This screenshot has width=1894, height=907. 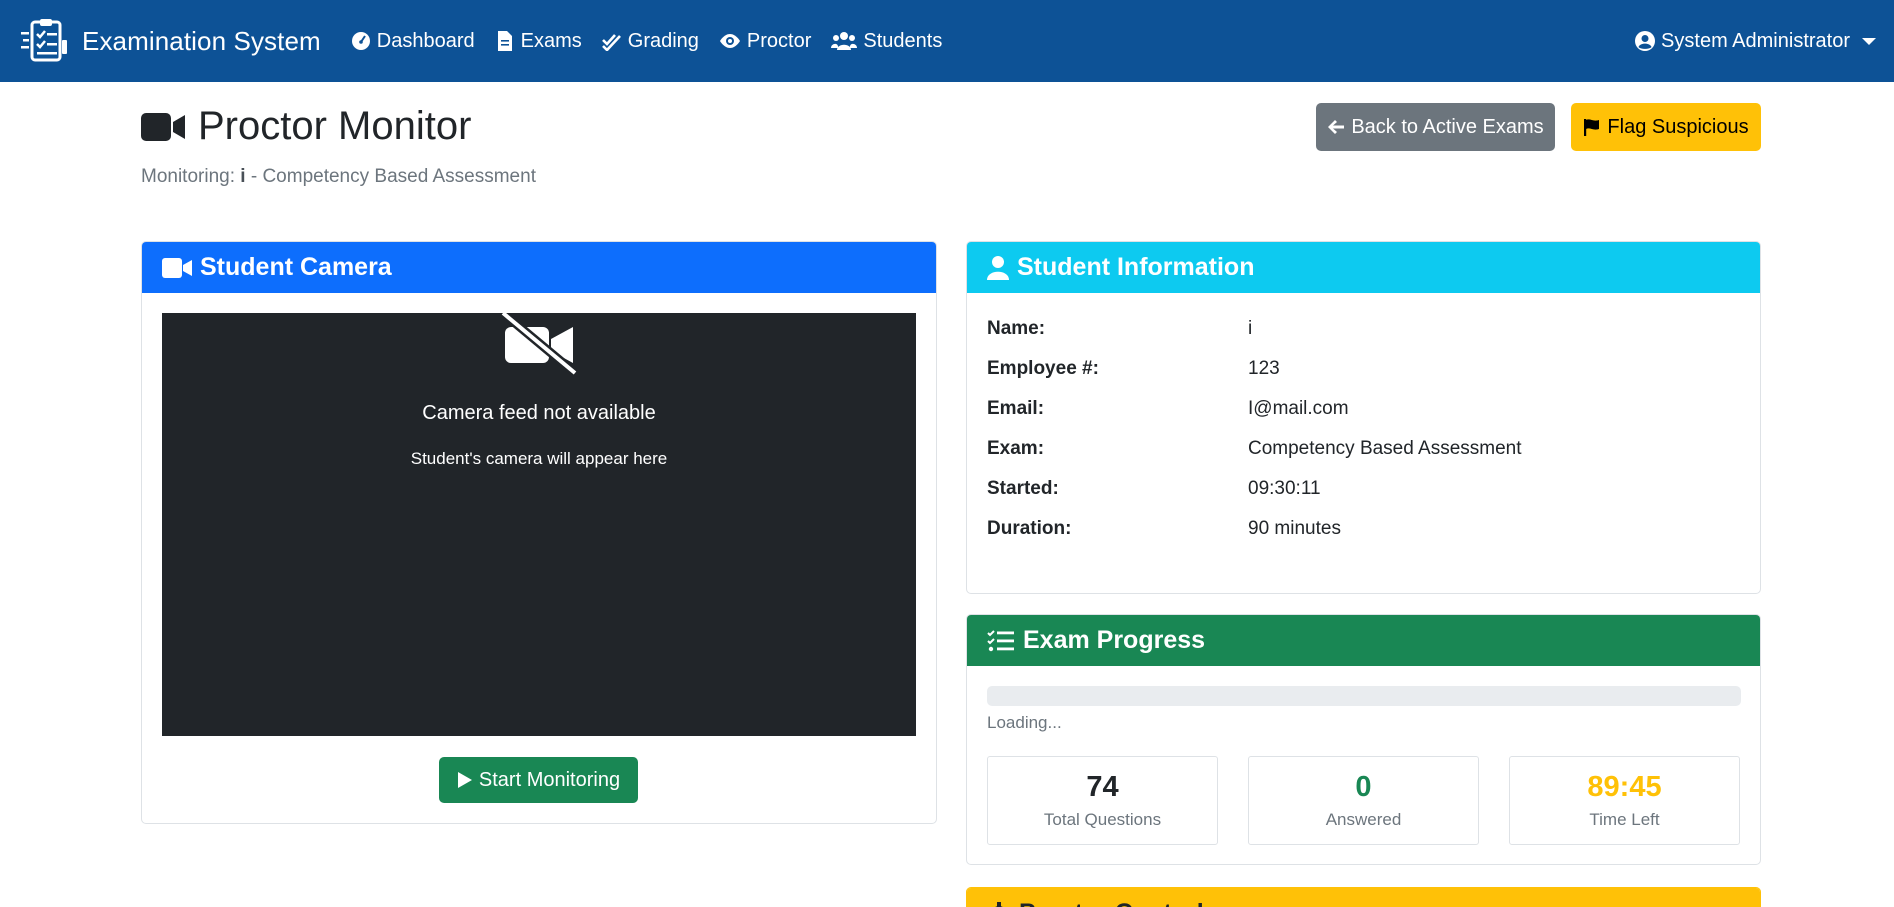 What do you see at coordinates (1869, 41) in the screenshot?
I see `caret-down-icon` at bounding box center [1869, 41].